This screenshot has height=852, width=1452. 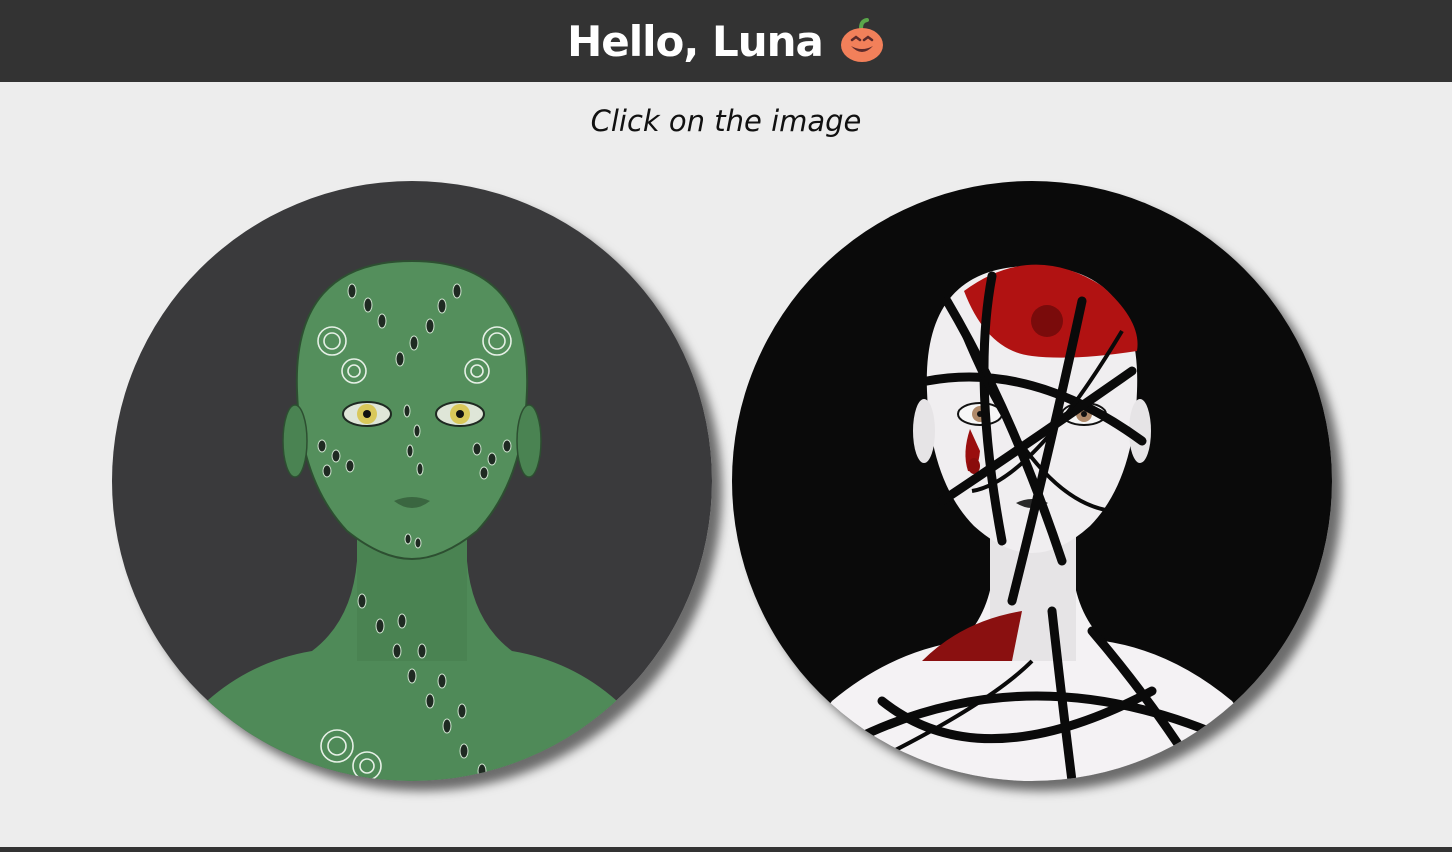 I want to click on pumpkin-icon, so click(x=862, y=41).